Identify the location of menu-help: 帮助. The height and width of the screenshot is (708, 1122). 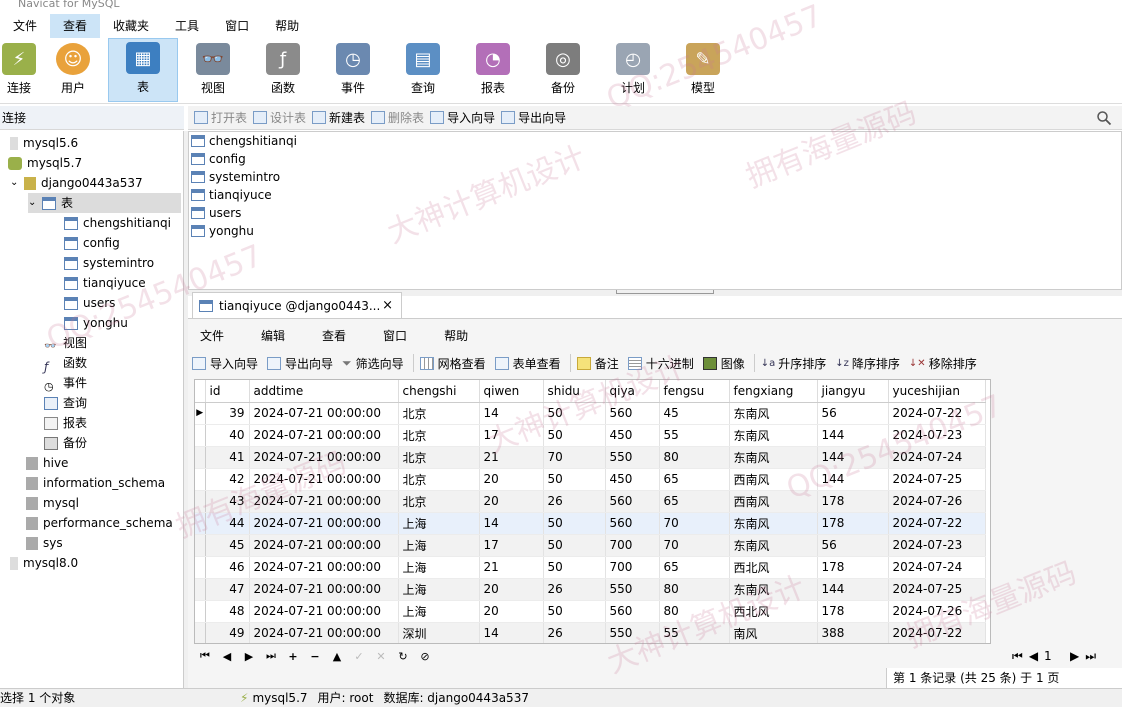
(287, 26).